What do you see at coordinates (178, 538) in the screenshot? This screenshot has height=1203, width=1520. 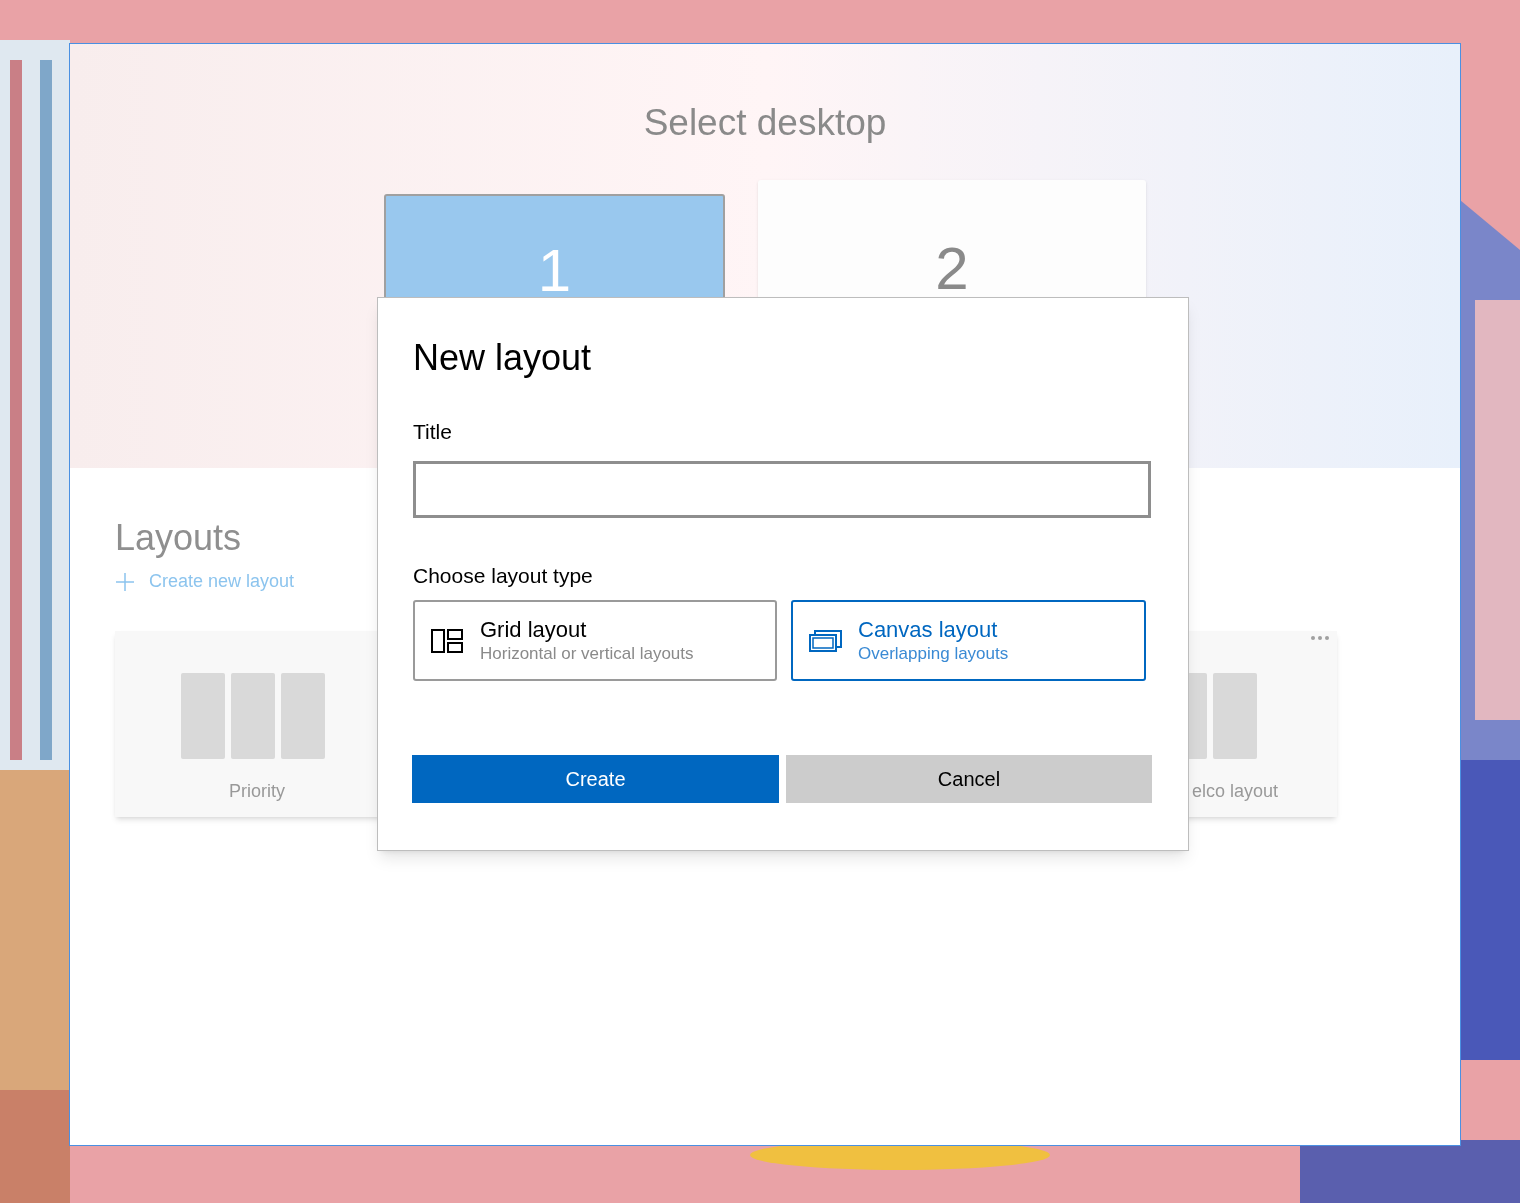 I see `section-heading: Layouts` at bounding box center [178, 538].